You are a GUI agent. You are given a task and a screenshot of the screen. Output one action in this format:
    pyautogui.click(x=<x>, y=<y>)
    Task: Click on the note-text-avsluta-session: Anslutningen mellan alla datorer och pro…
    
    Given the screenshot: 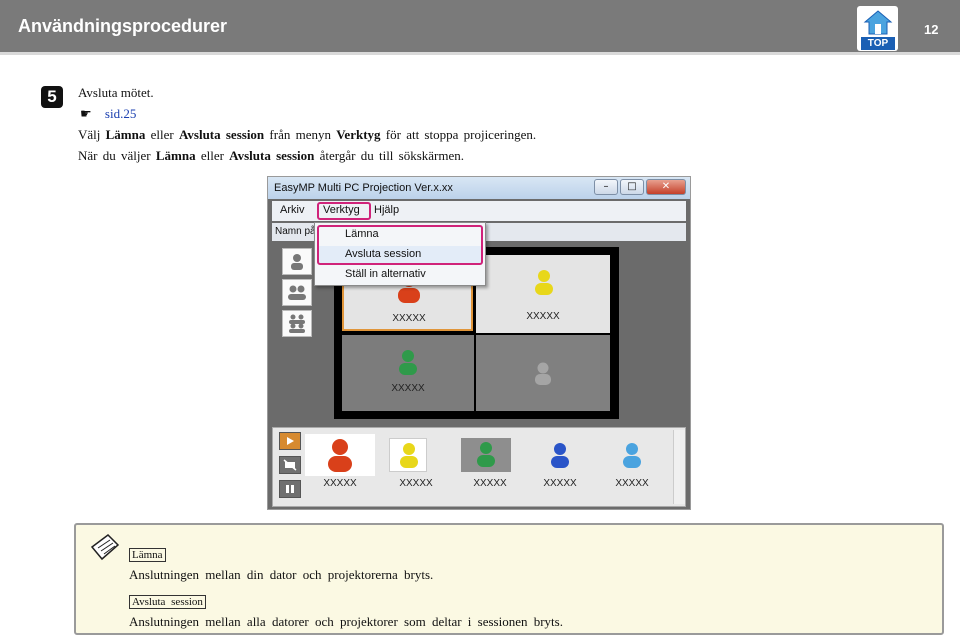 What is the action you would take?
    pyautogui.click(x=346, y=621)
    